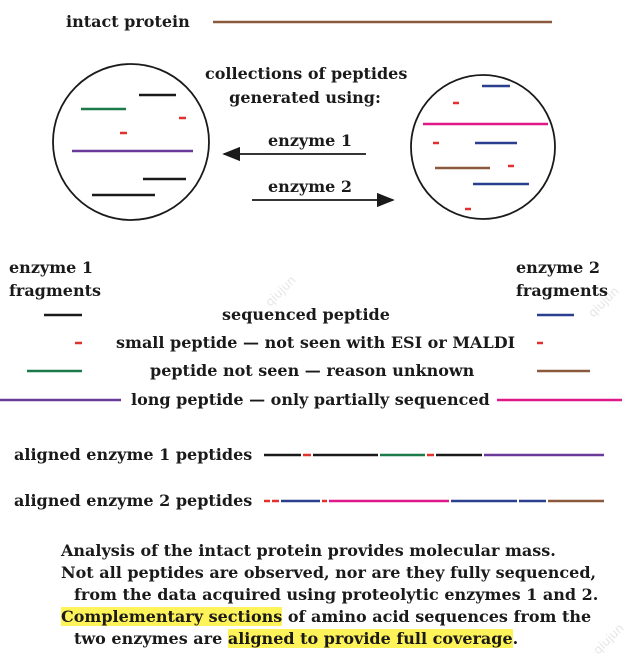 The width and height of the screenshot is (635, 660). What do you see at coordinates (515, 638) in the screenshot?
I see `caption-line5-end: .` at bounding box center [515, 638].